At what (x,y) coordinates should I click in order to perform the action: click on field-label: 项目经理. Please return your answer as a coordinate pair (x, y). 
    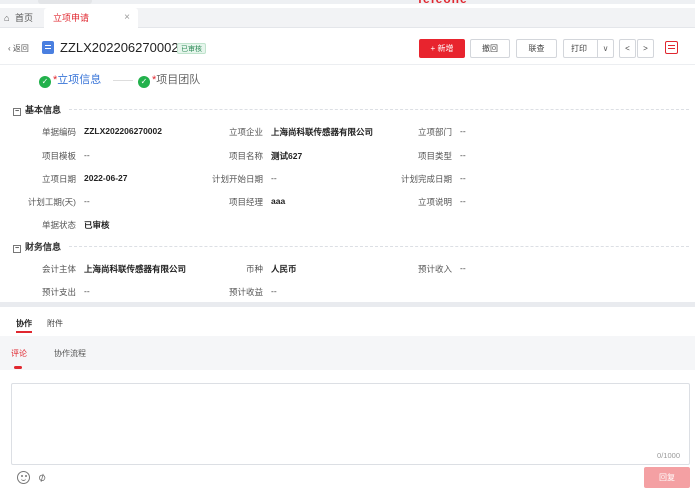
    Looking at the image, I should click on (245, 202).